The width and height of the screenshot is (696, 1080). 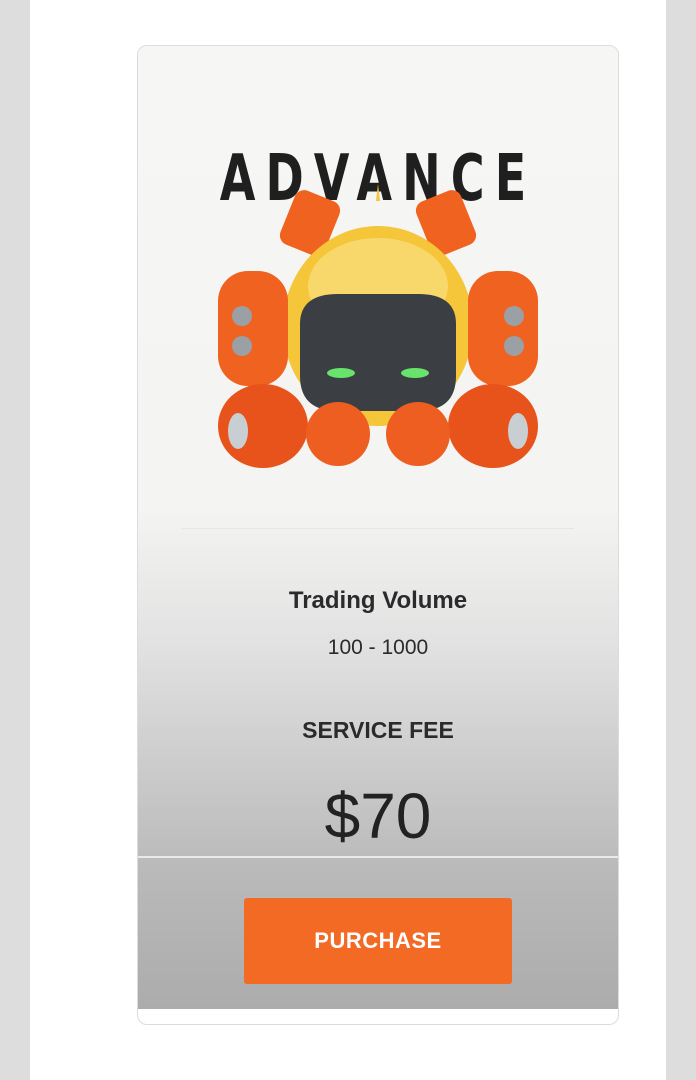 What do you see at coordinates (378, 326) in the screenshot?
I see `robot-mascot-icon` at bounding box center [378, 326].